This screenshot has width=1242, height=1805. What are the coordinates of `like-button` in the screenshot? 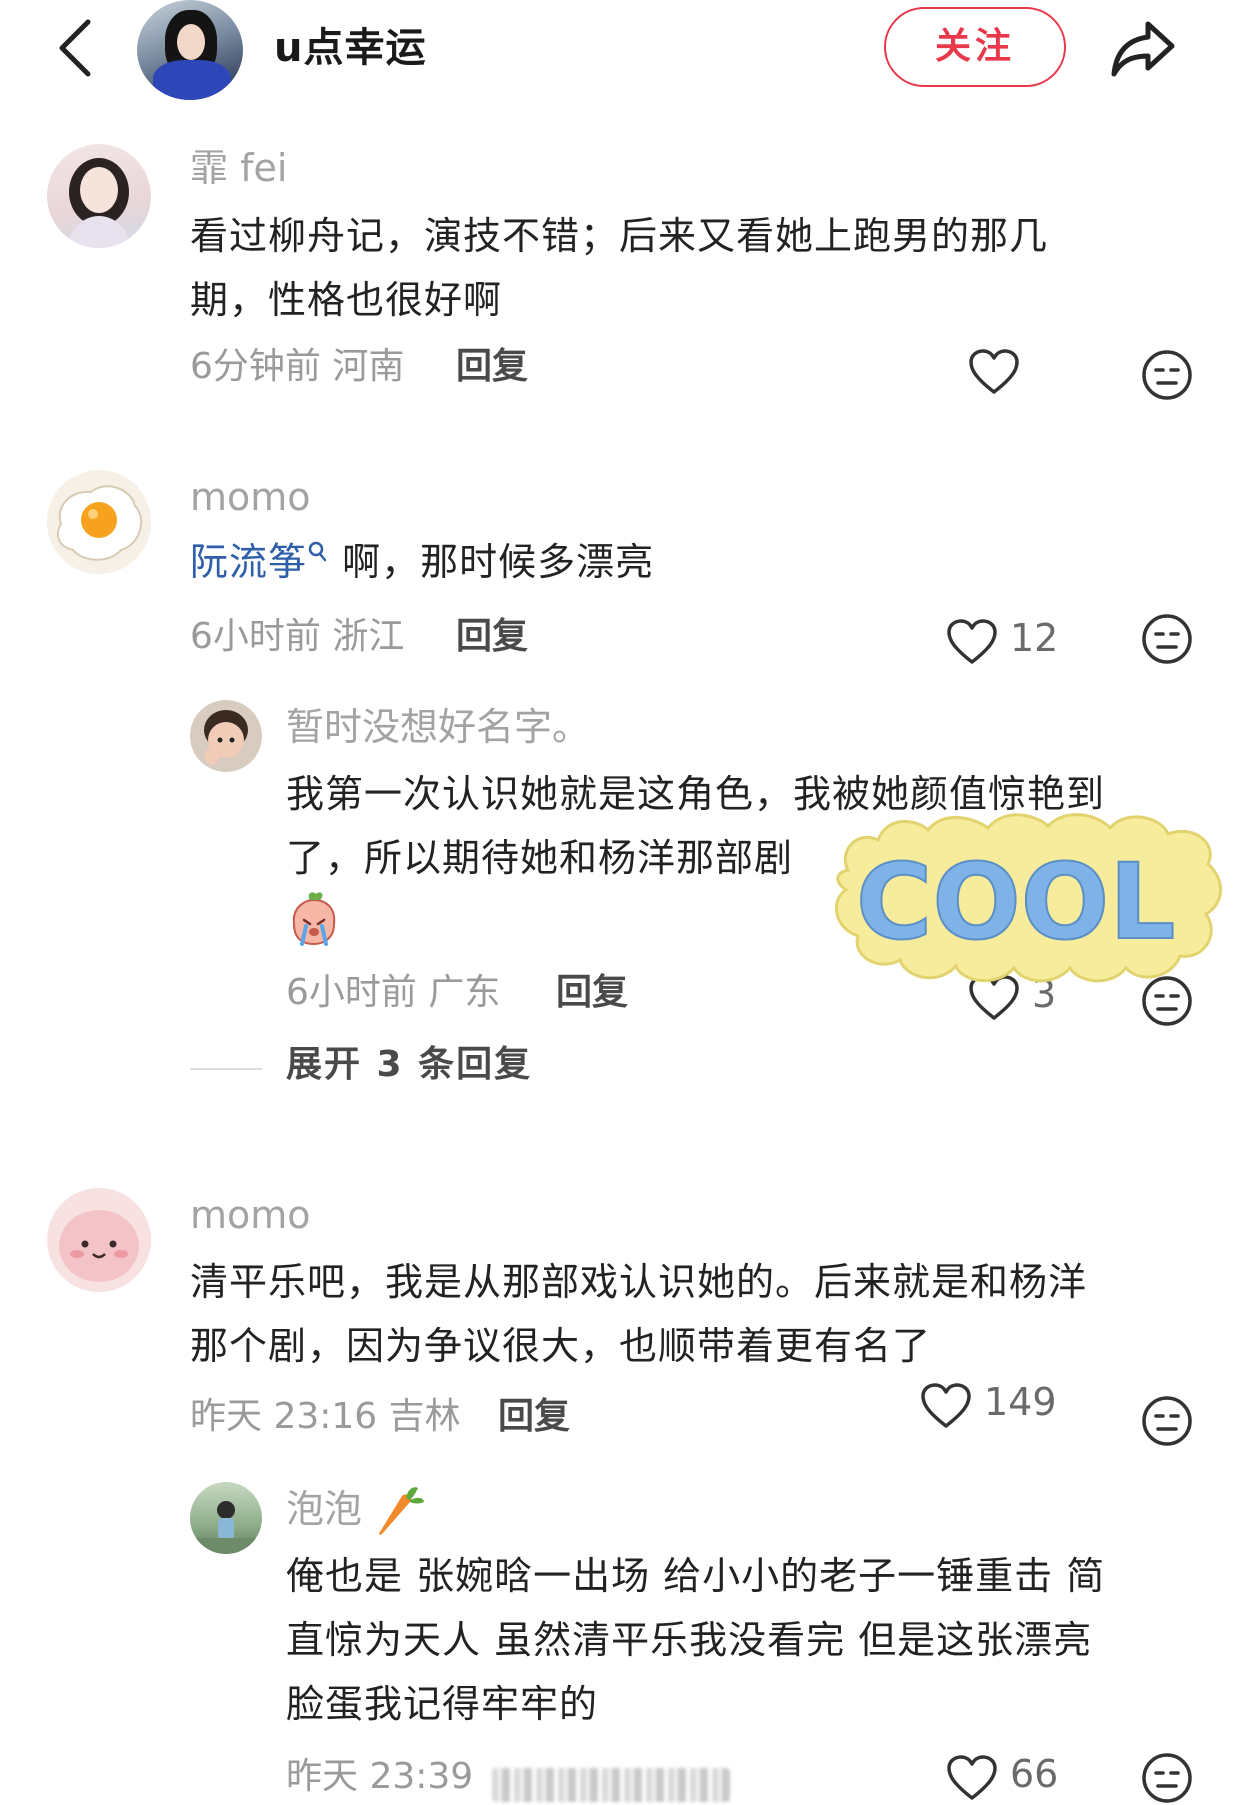 It's located at (996, 374).